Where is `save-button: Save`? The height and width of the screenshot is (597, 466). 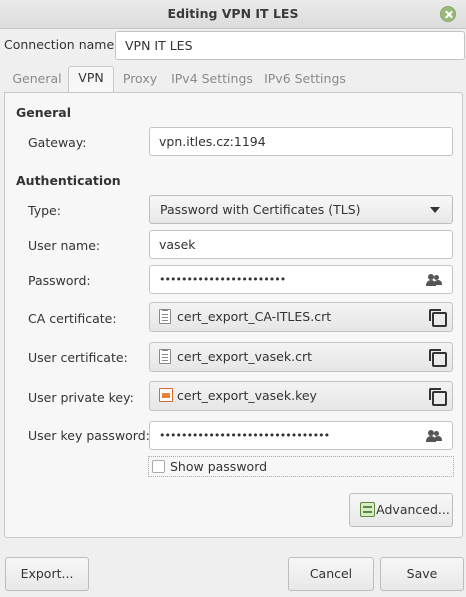
save-button: Save is located at coordinates (422, 574).